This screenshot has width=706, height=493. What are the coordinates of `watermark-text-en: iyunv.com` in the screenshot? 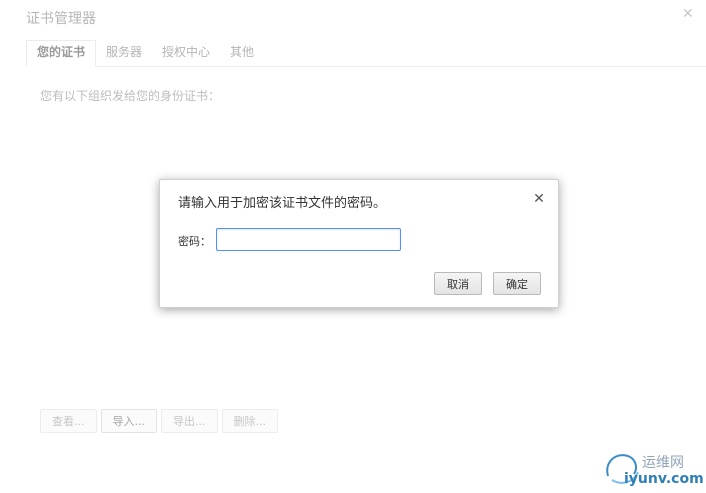 It's located at (664, 479).